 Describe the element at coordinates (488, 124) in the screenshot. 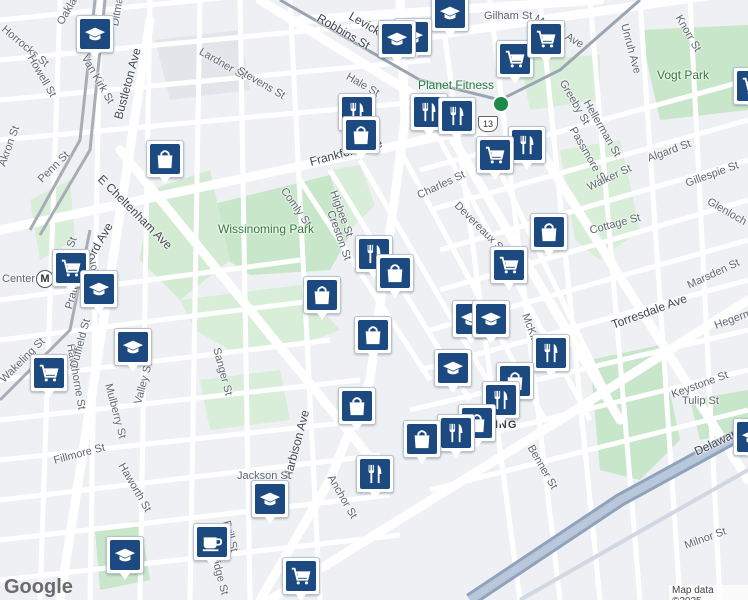

I see `route-13-shield: 13` at that location.